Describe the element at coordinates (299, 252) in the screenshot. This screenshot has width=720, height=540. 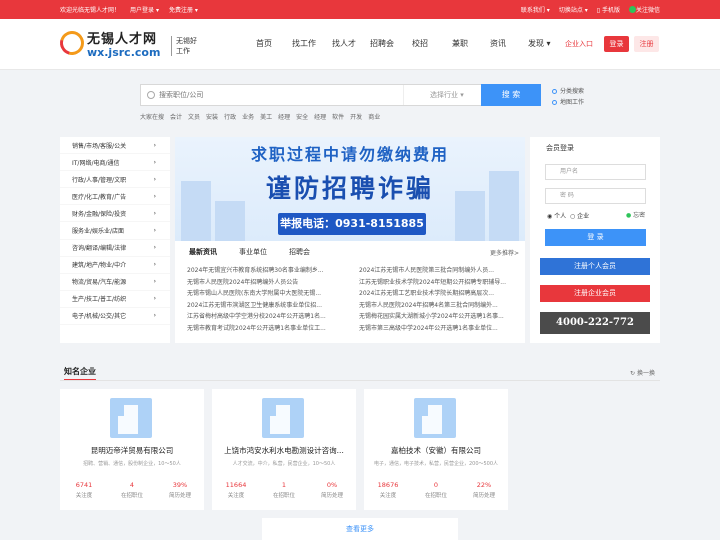
I see `tab-jobfair: 招聘会` at that location.